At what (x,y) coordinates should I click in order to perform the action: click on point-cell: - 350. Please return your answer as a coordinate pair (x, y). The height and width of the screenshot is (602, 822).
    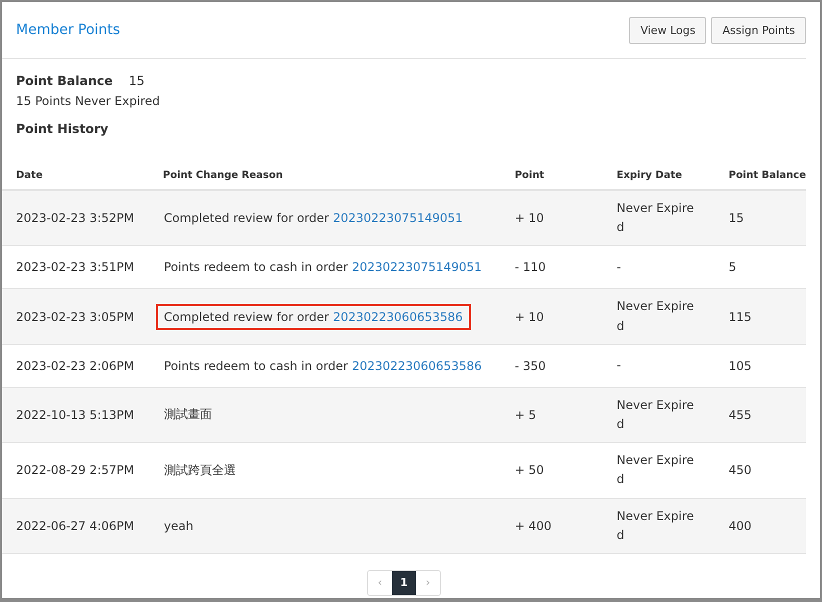
    Looking at the image, I should click on (530, 365).